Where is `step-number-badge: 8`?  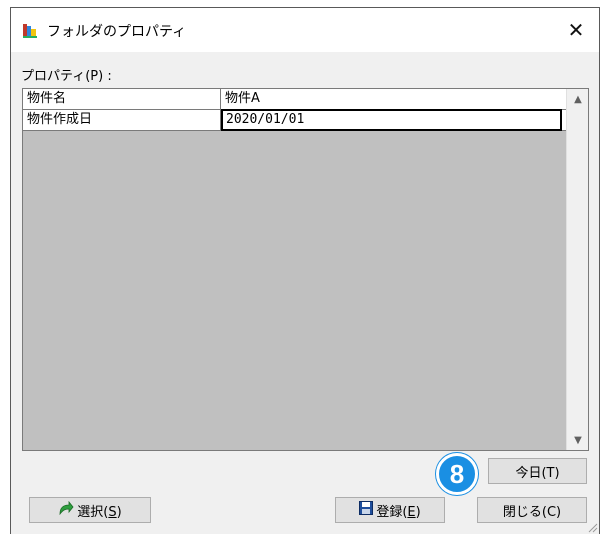
step-number-badge: 8 is located at coordinates (457, 474).